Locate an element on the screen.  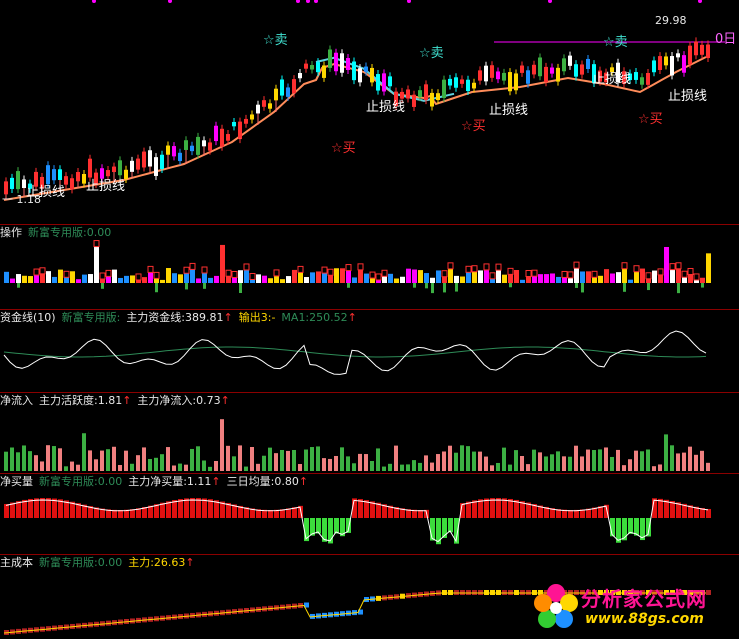
operation-panel: 操作 新富专用版:0.00 is located at coordinates (369, 267).